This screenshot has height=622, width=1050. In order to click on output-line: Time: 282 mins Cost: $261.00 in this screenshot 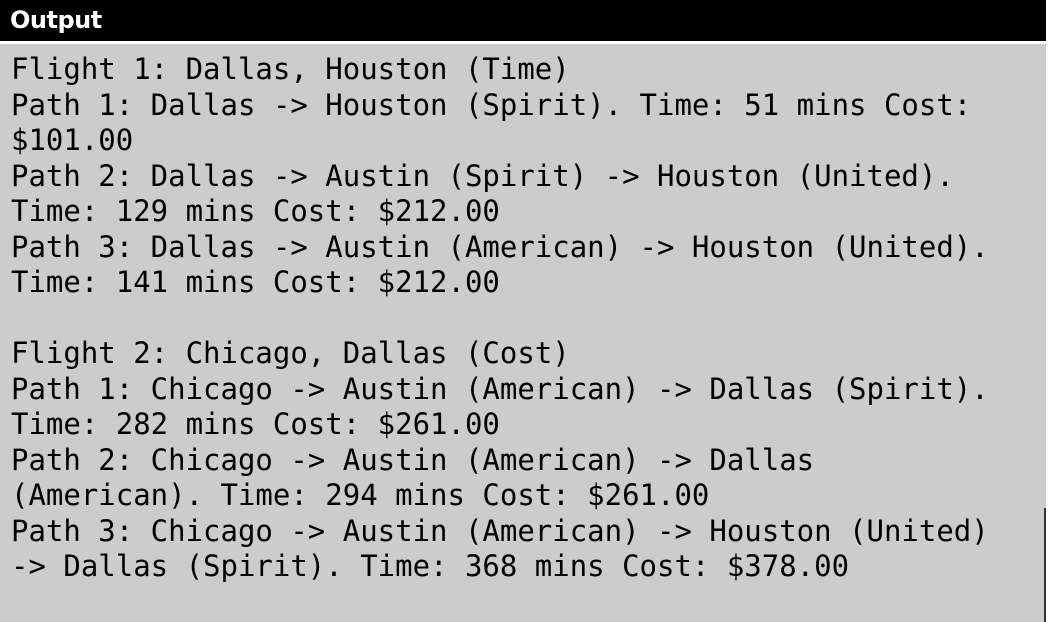, I will do `click(255, 424)`.